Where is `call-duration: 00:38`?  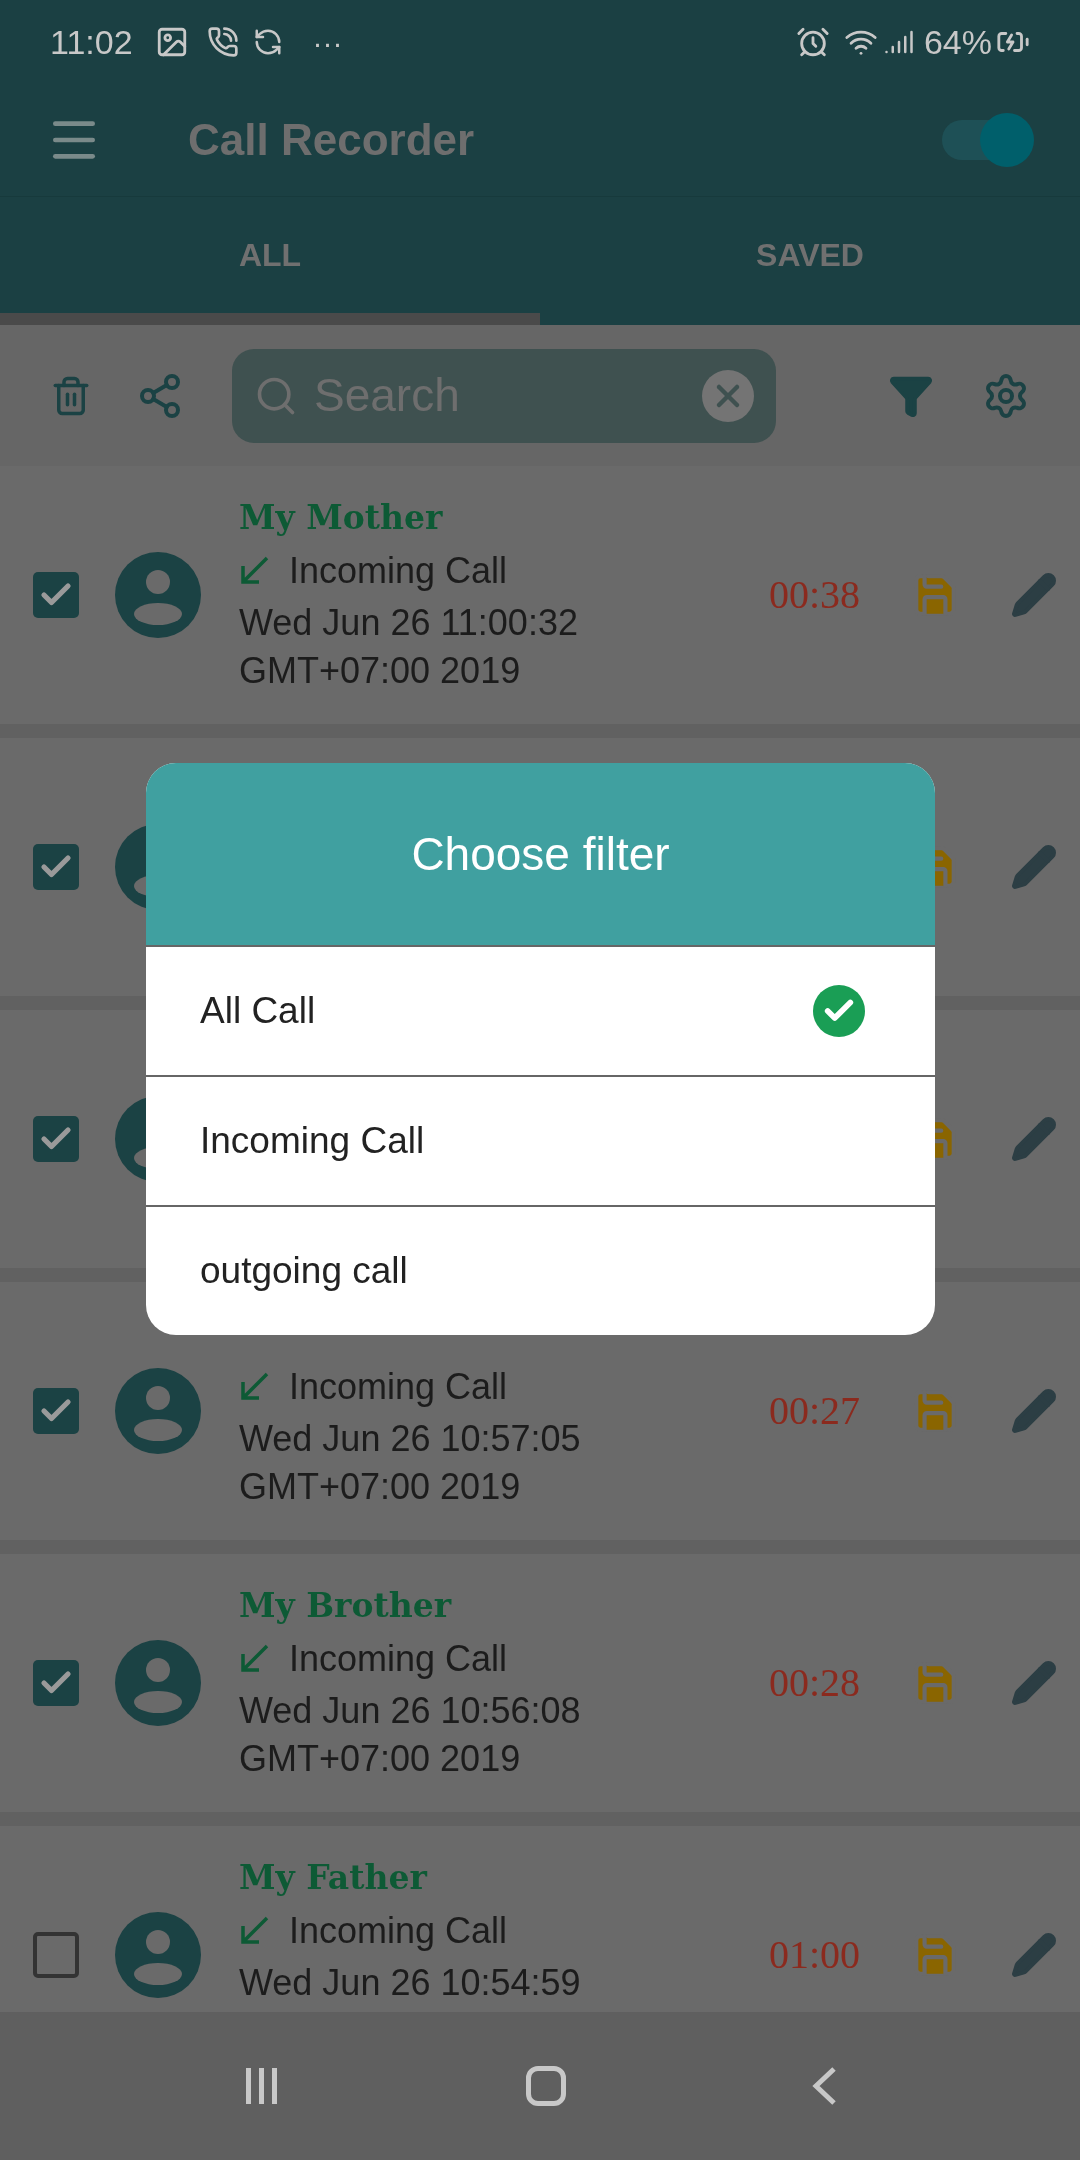
call-duration: 00:38 is located at coordinates (814, 595).